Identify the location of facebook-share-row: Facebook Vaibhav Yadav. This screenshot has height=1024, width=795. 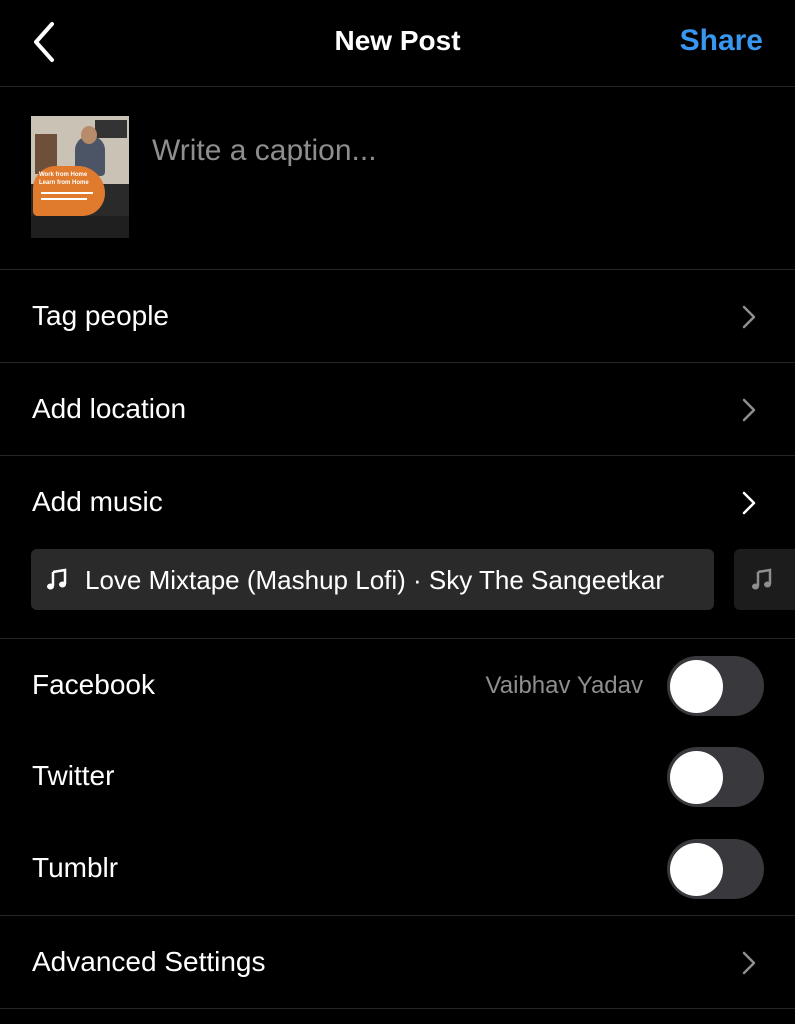
(397, 685).